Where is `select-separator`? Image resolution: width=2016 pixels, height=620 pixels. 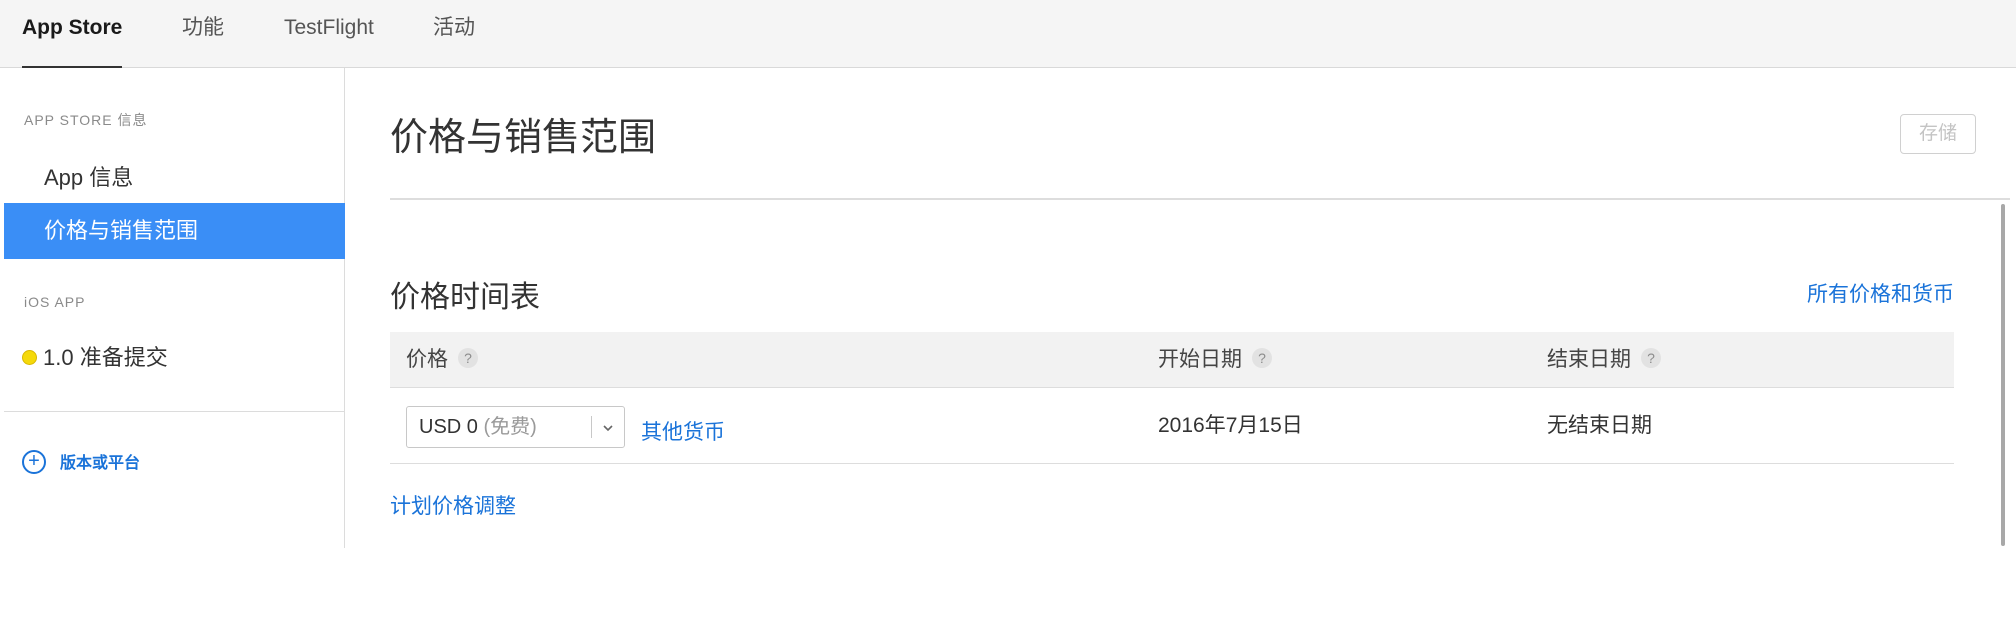
select-separator is located at coordinates (591, 427).